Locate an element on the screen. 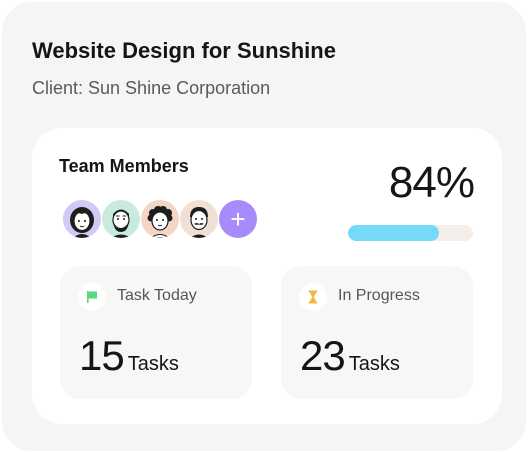 This screenshot has width=530, height=453. in-progress-count: 23 is located at coordinates (323, 355).